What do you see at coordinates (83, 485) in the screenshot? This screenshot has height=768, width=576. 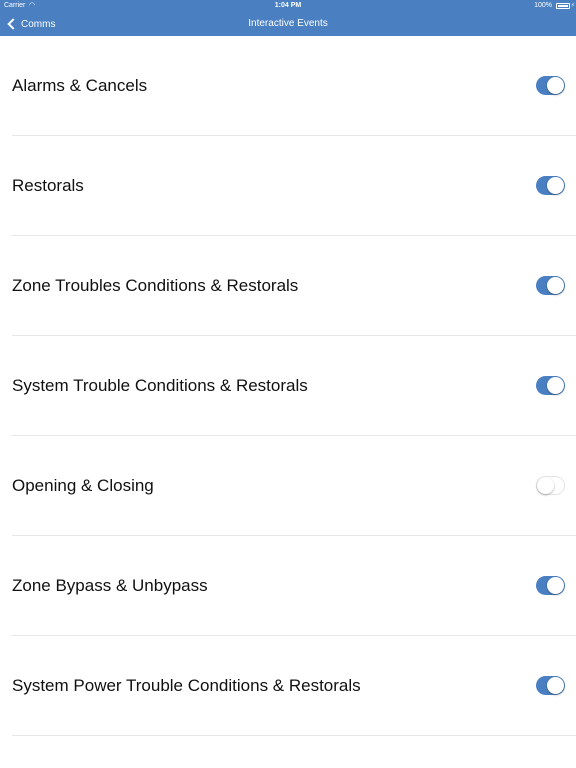 I see `setting-label: Opening & Closing` at bounding box center [83, 485].